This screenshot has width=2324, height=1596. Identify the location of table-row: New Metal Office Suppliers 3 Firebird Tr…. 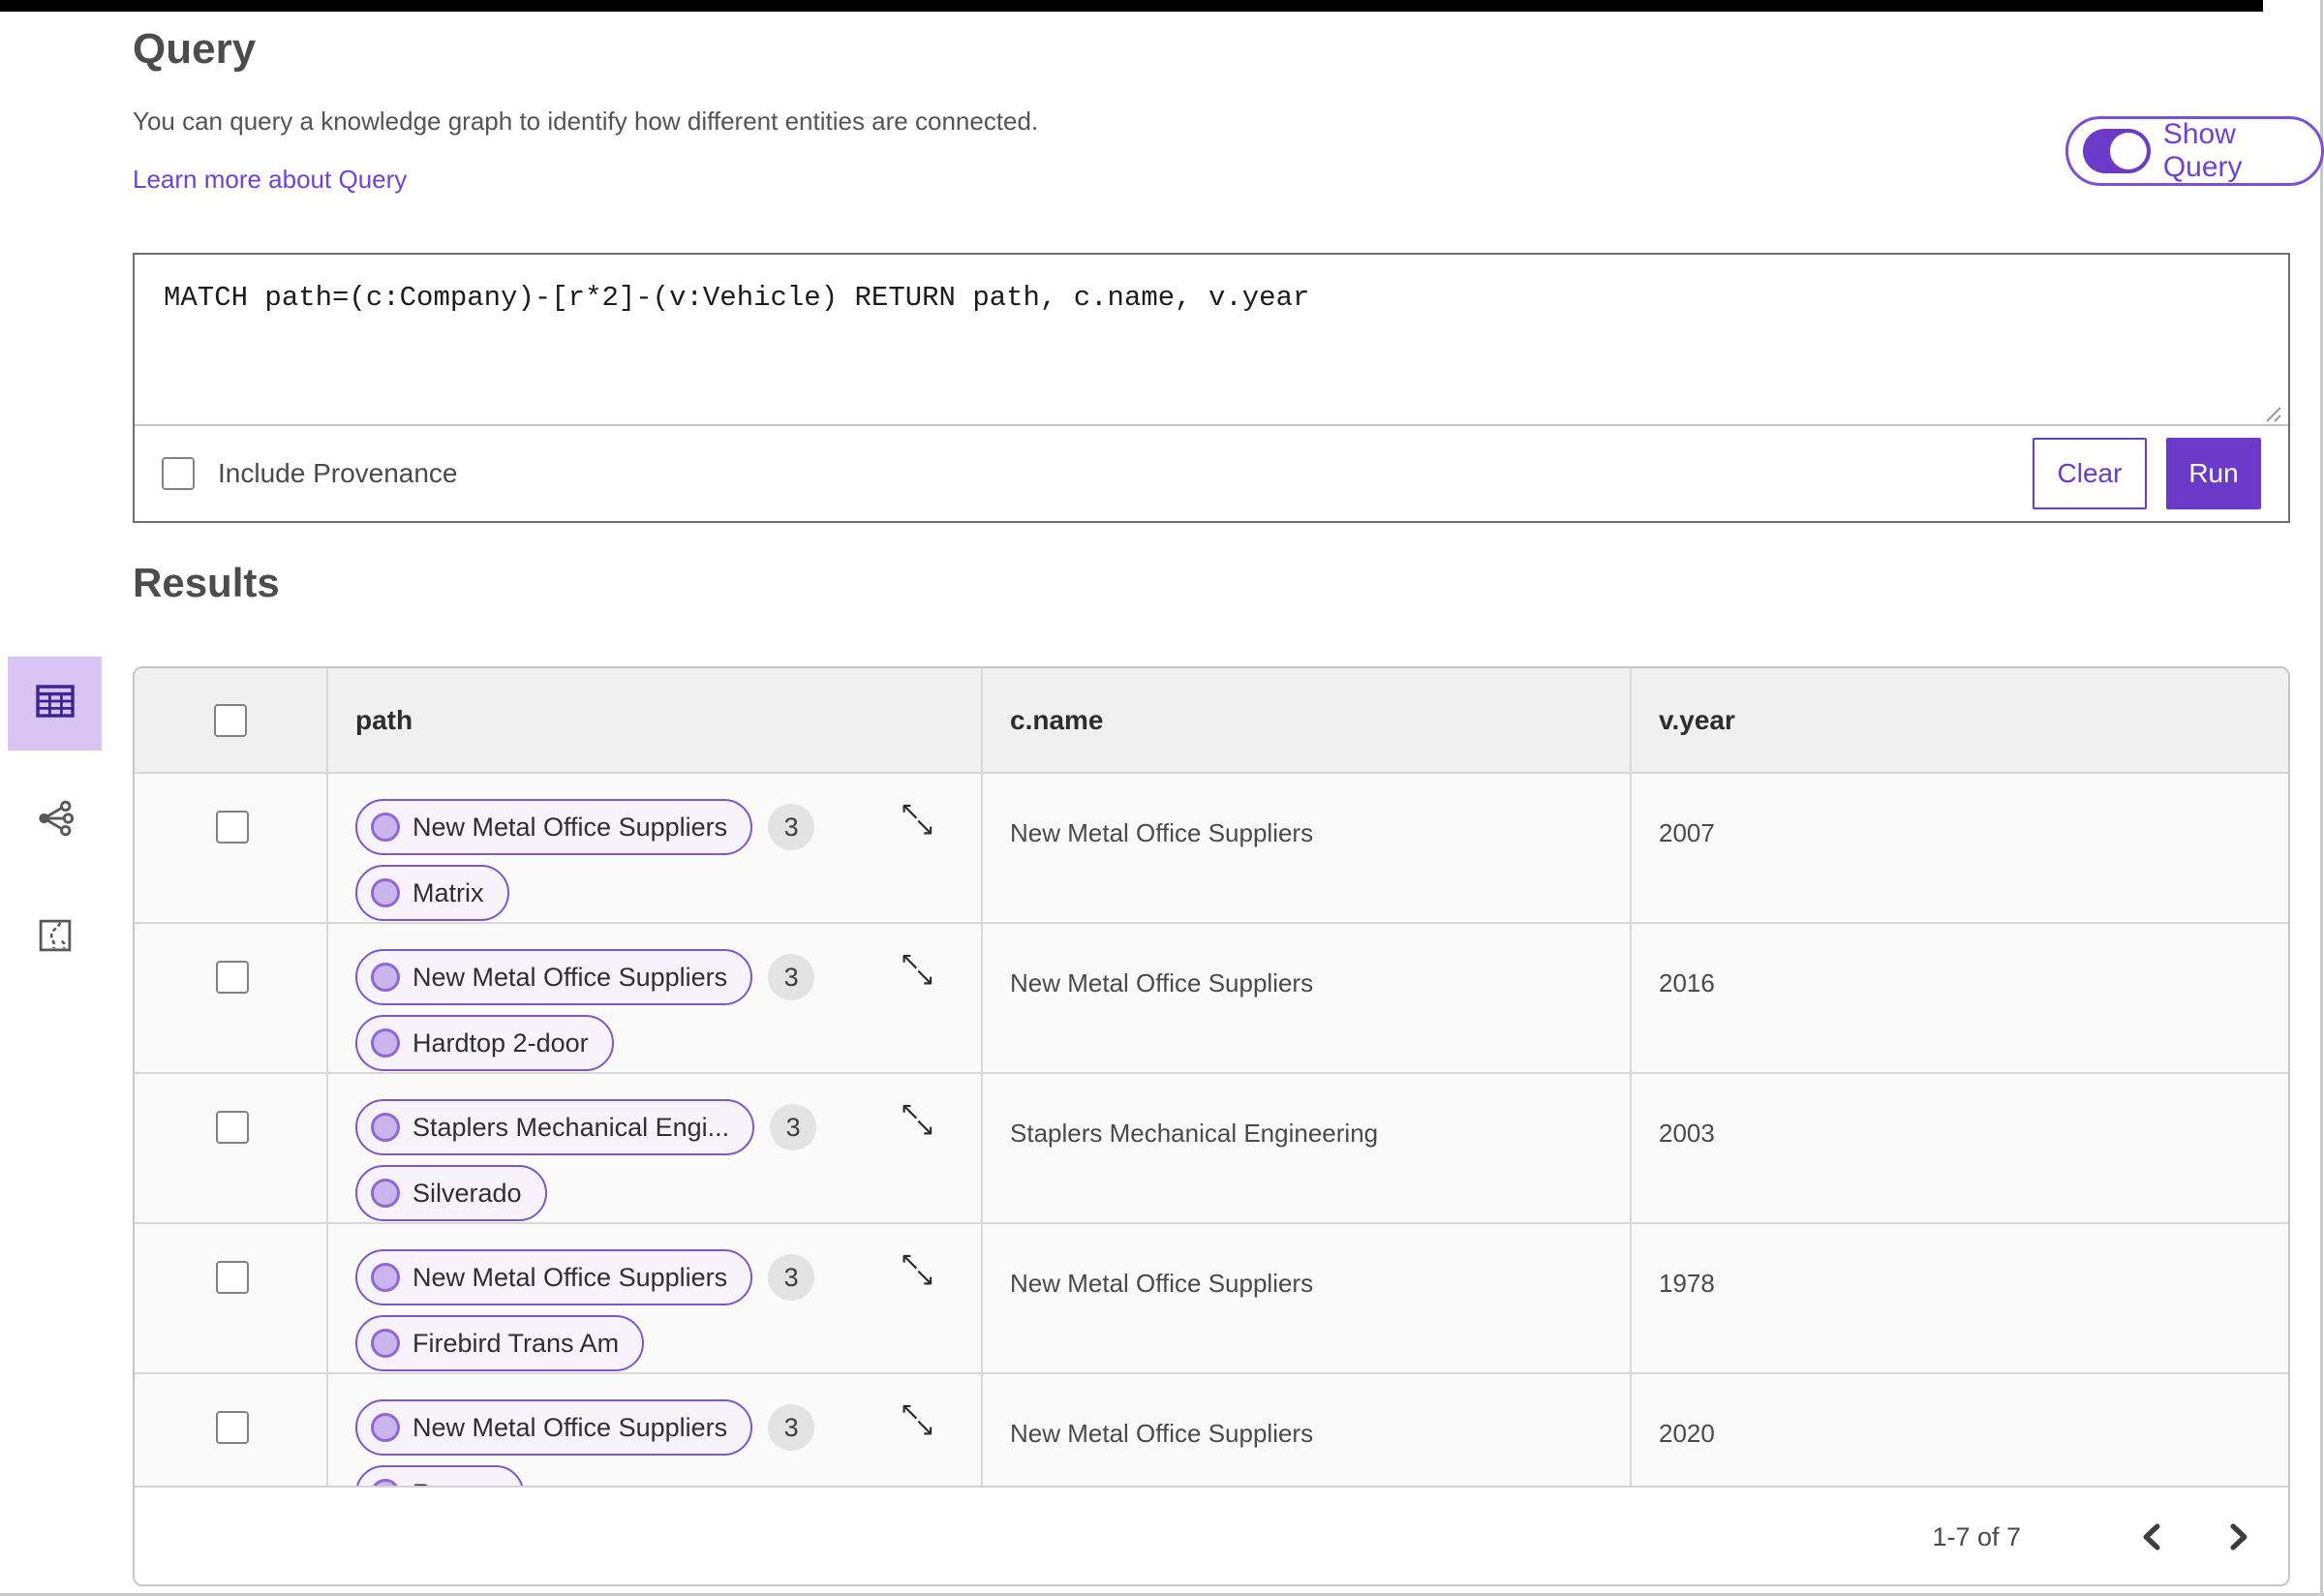
(1211, 1297).